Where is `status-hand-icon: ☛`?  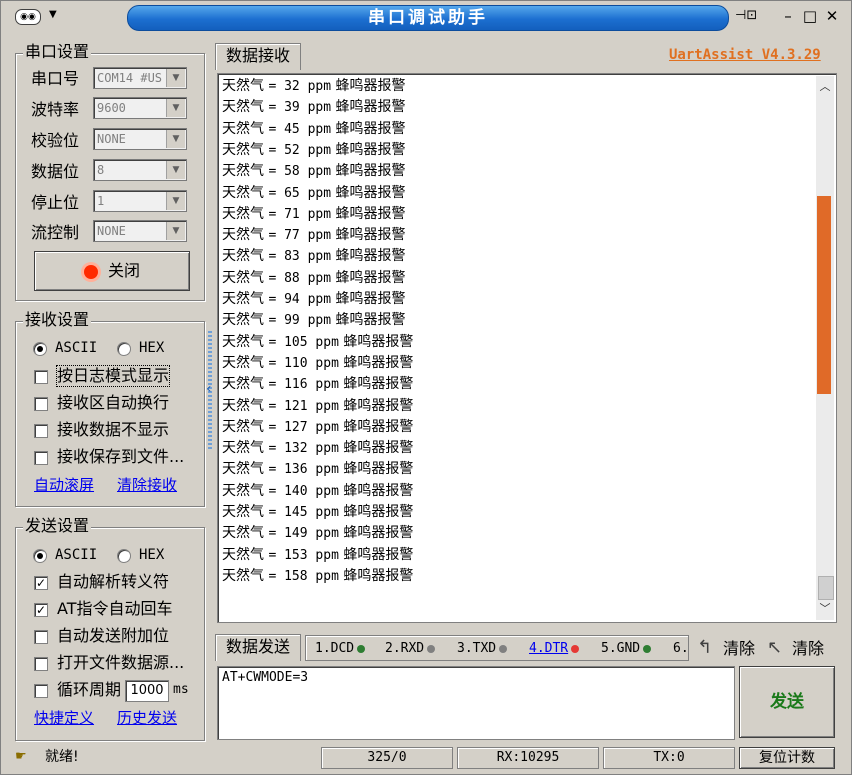 status-hand-icon: ☛ is located at coordinates (21, 756).